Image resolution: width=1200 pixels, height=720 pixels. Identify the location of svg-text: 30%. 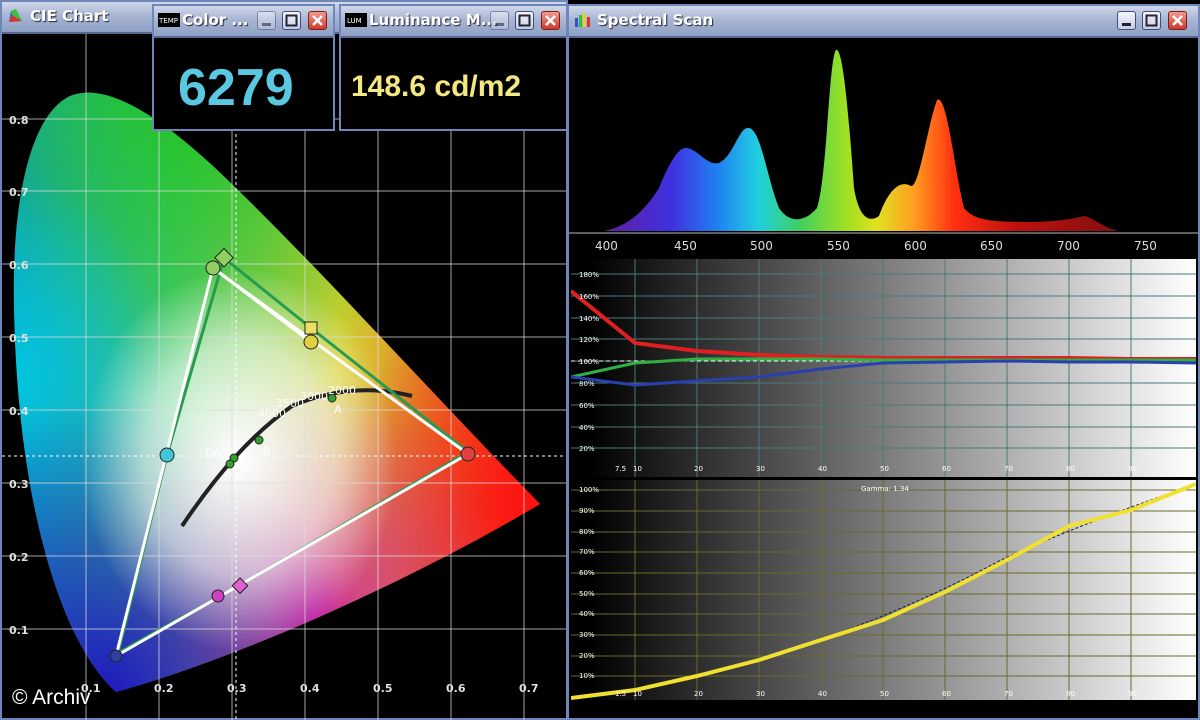
(587, 635).